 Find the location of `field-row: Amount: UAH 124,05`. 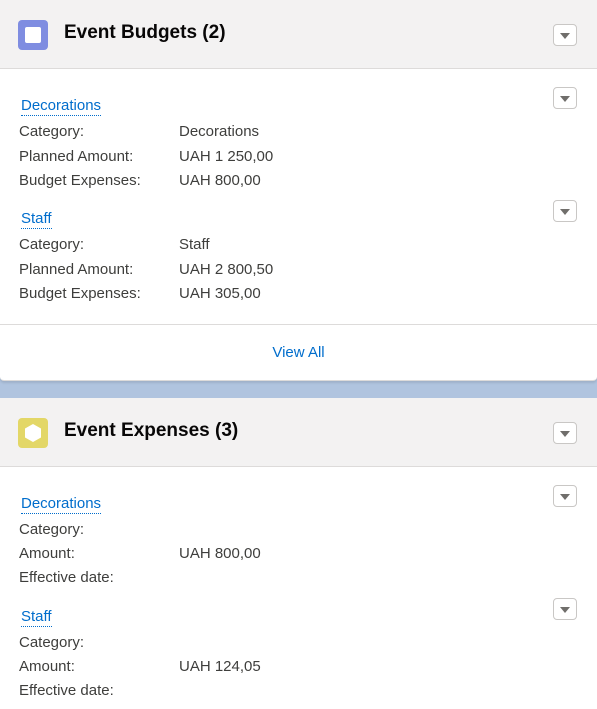

field-row: Amount: UAH 124,05 is located at coordinates (299, 667).